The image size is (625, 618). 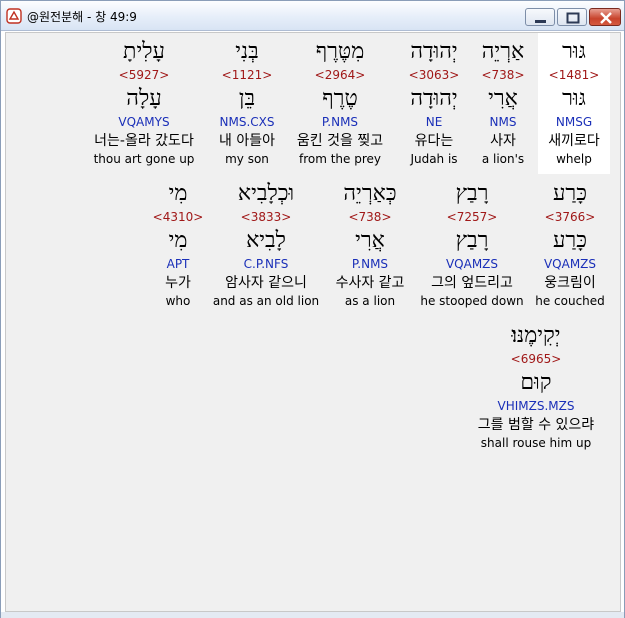 I want to click on strong-number: <2964>, so click(x=340, y=75).